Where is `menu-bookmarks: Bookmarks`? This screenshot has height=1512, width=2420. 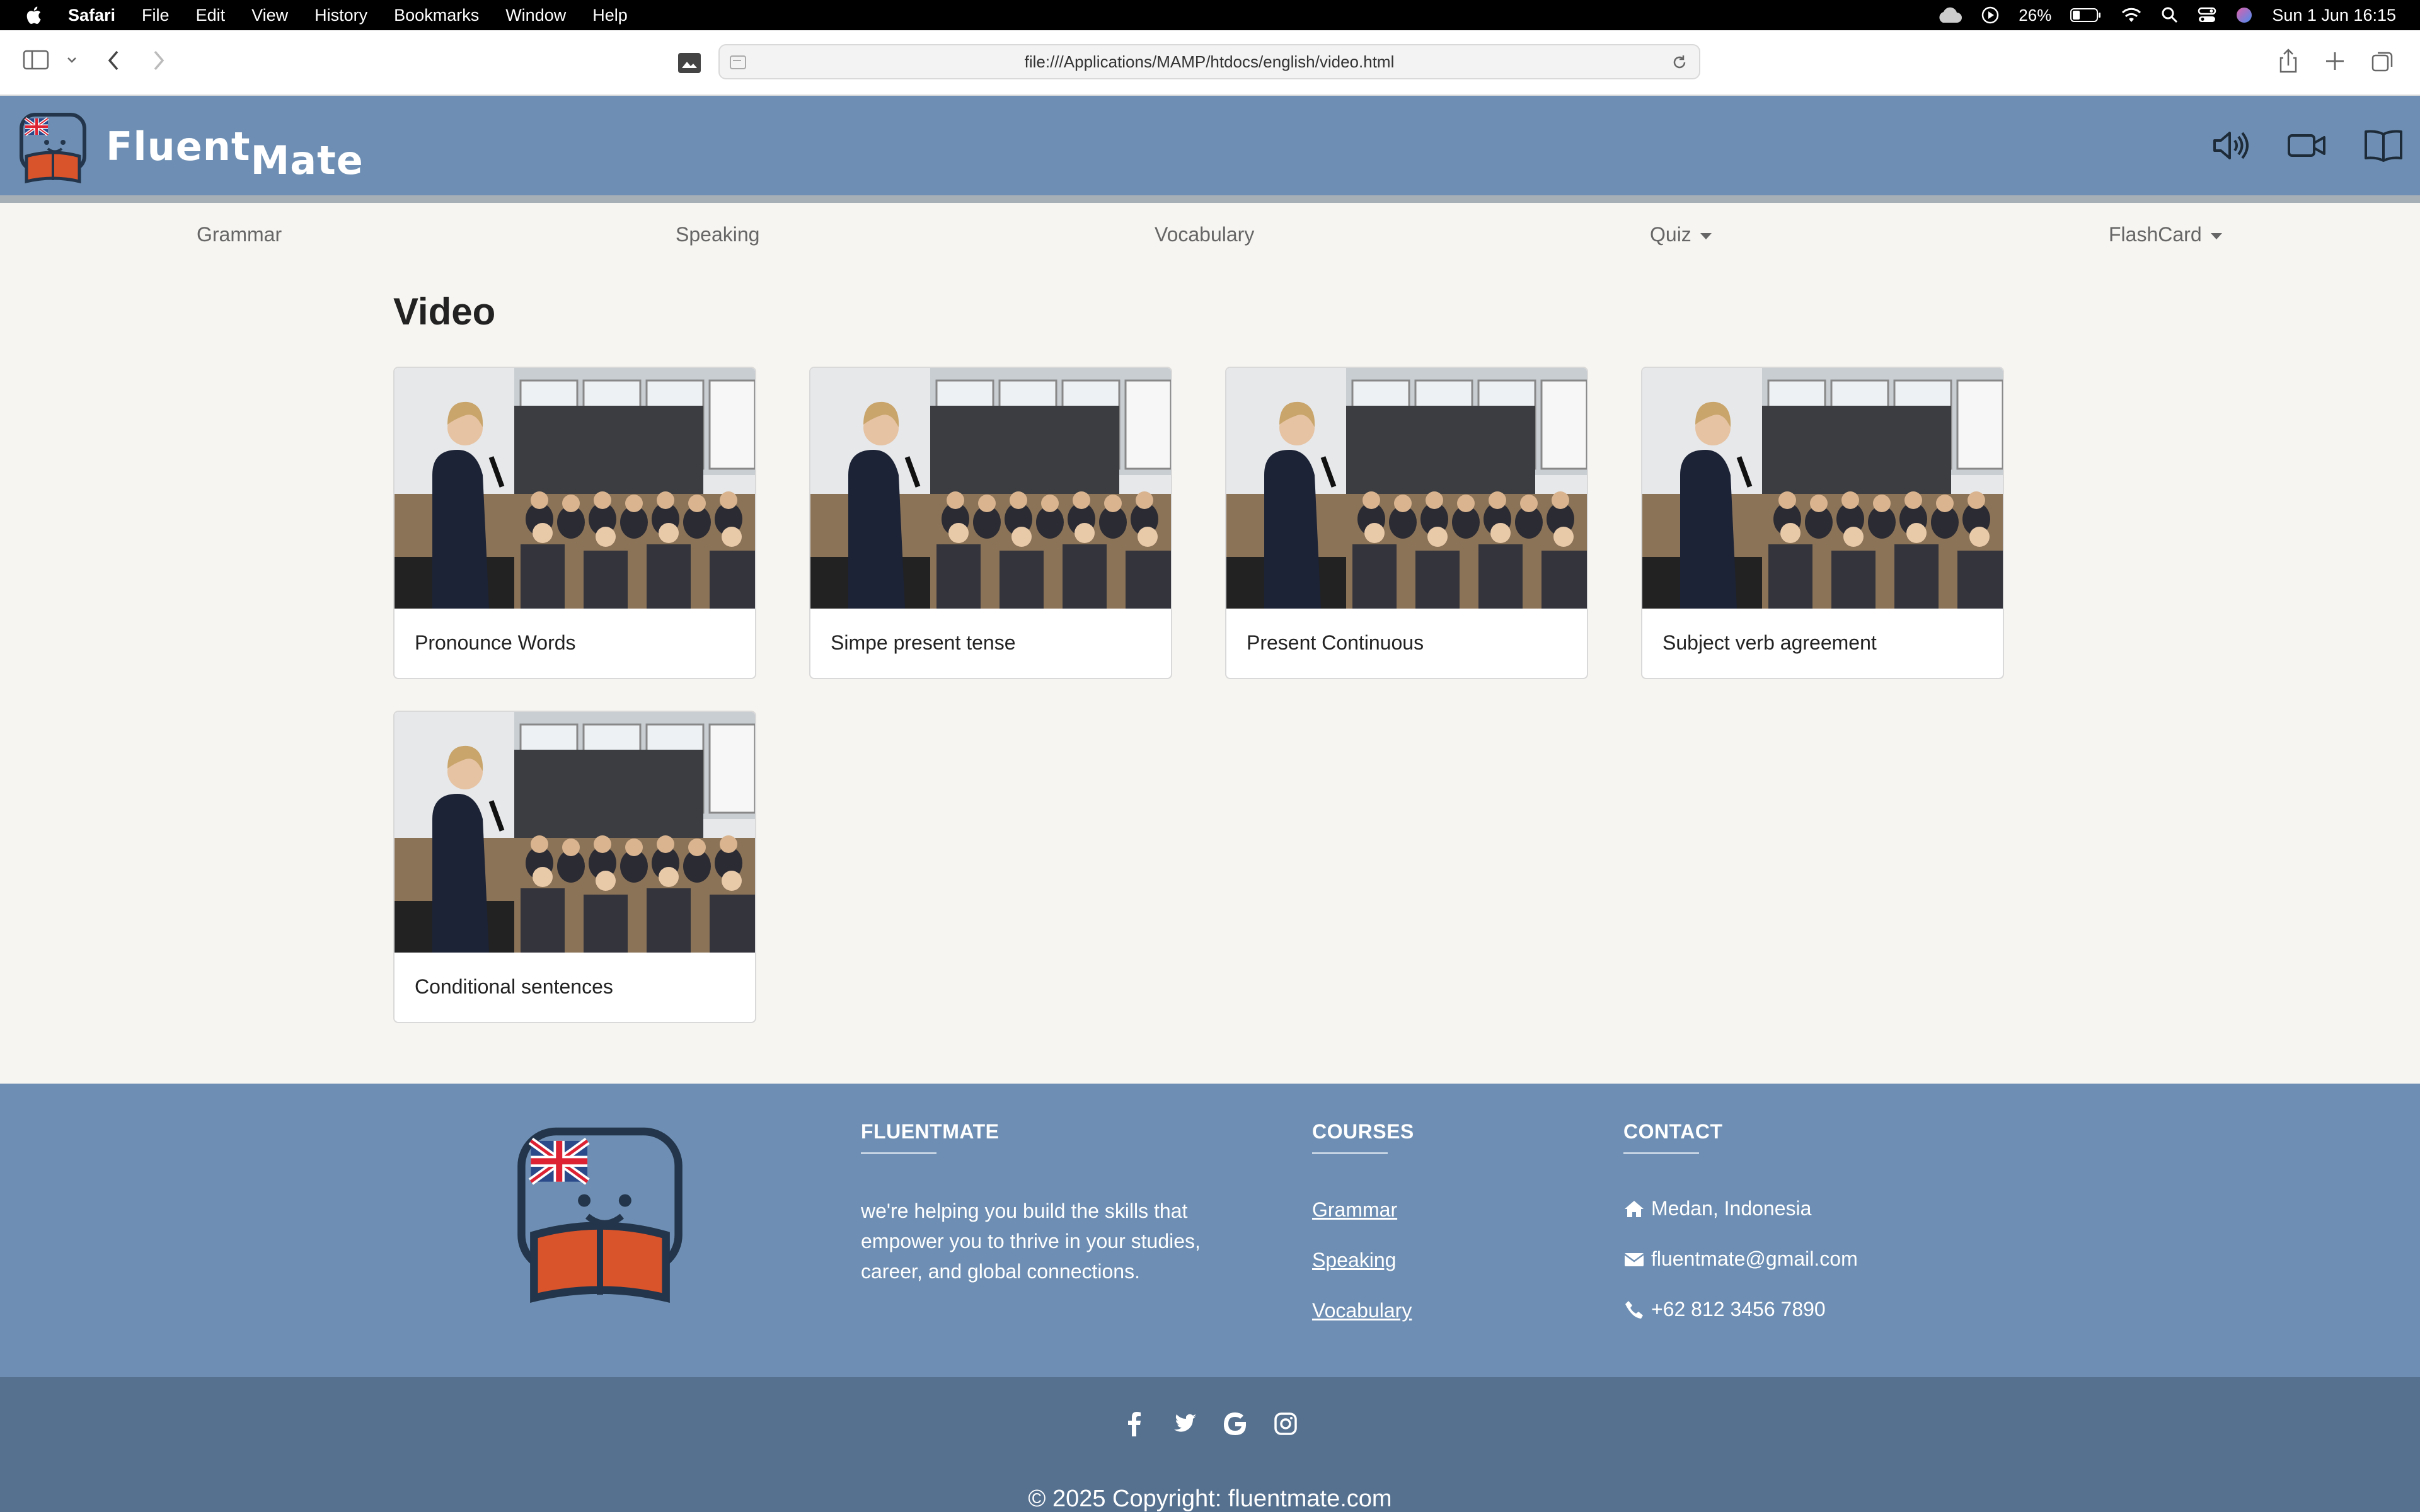 menu-bookmarks: Bookmarks is located at coordinates (437, 15).